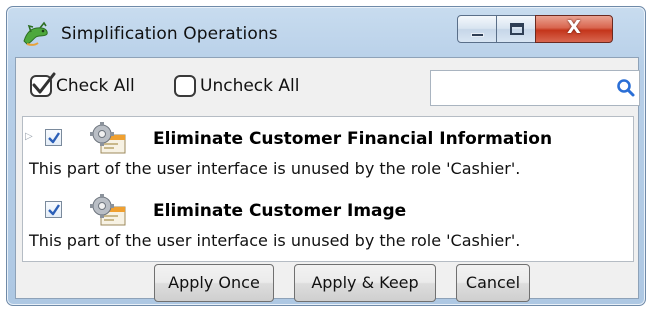  What do you see at coordinates (214, 283) in the screenshot?
I see `apply-once-button: Apply Once` at bounding box center [214, 283].